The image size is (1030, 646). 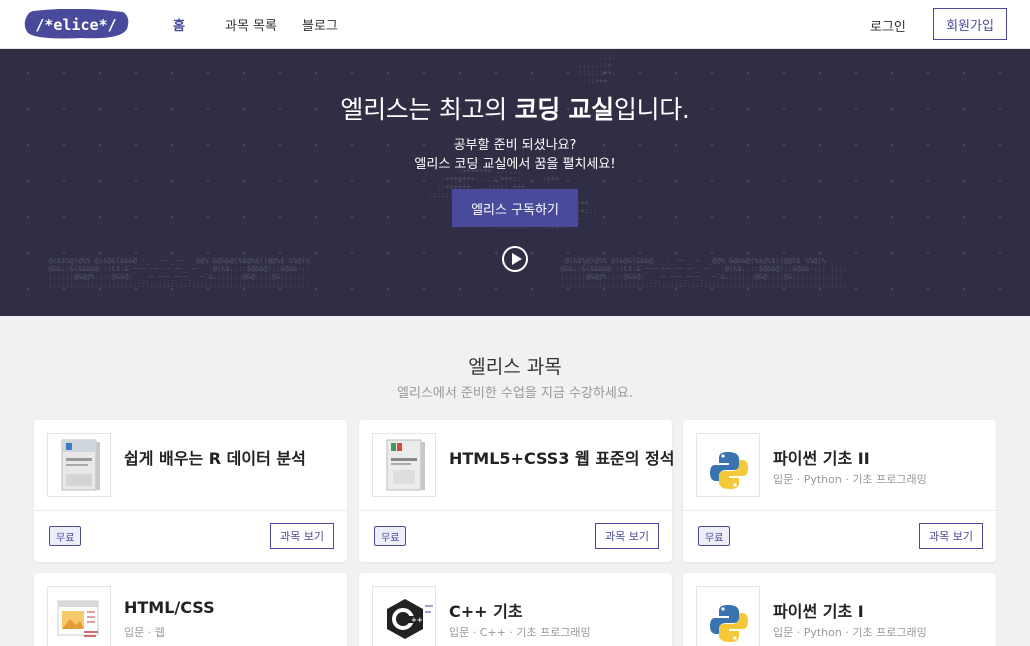 I want to click on course-card: HTML5+CSS3 웹 표준의 정석 무료 과목 보기, so click(x=517, y=491).